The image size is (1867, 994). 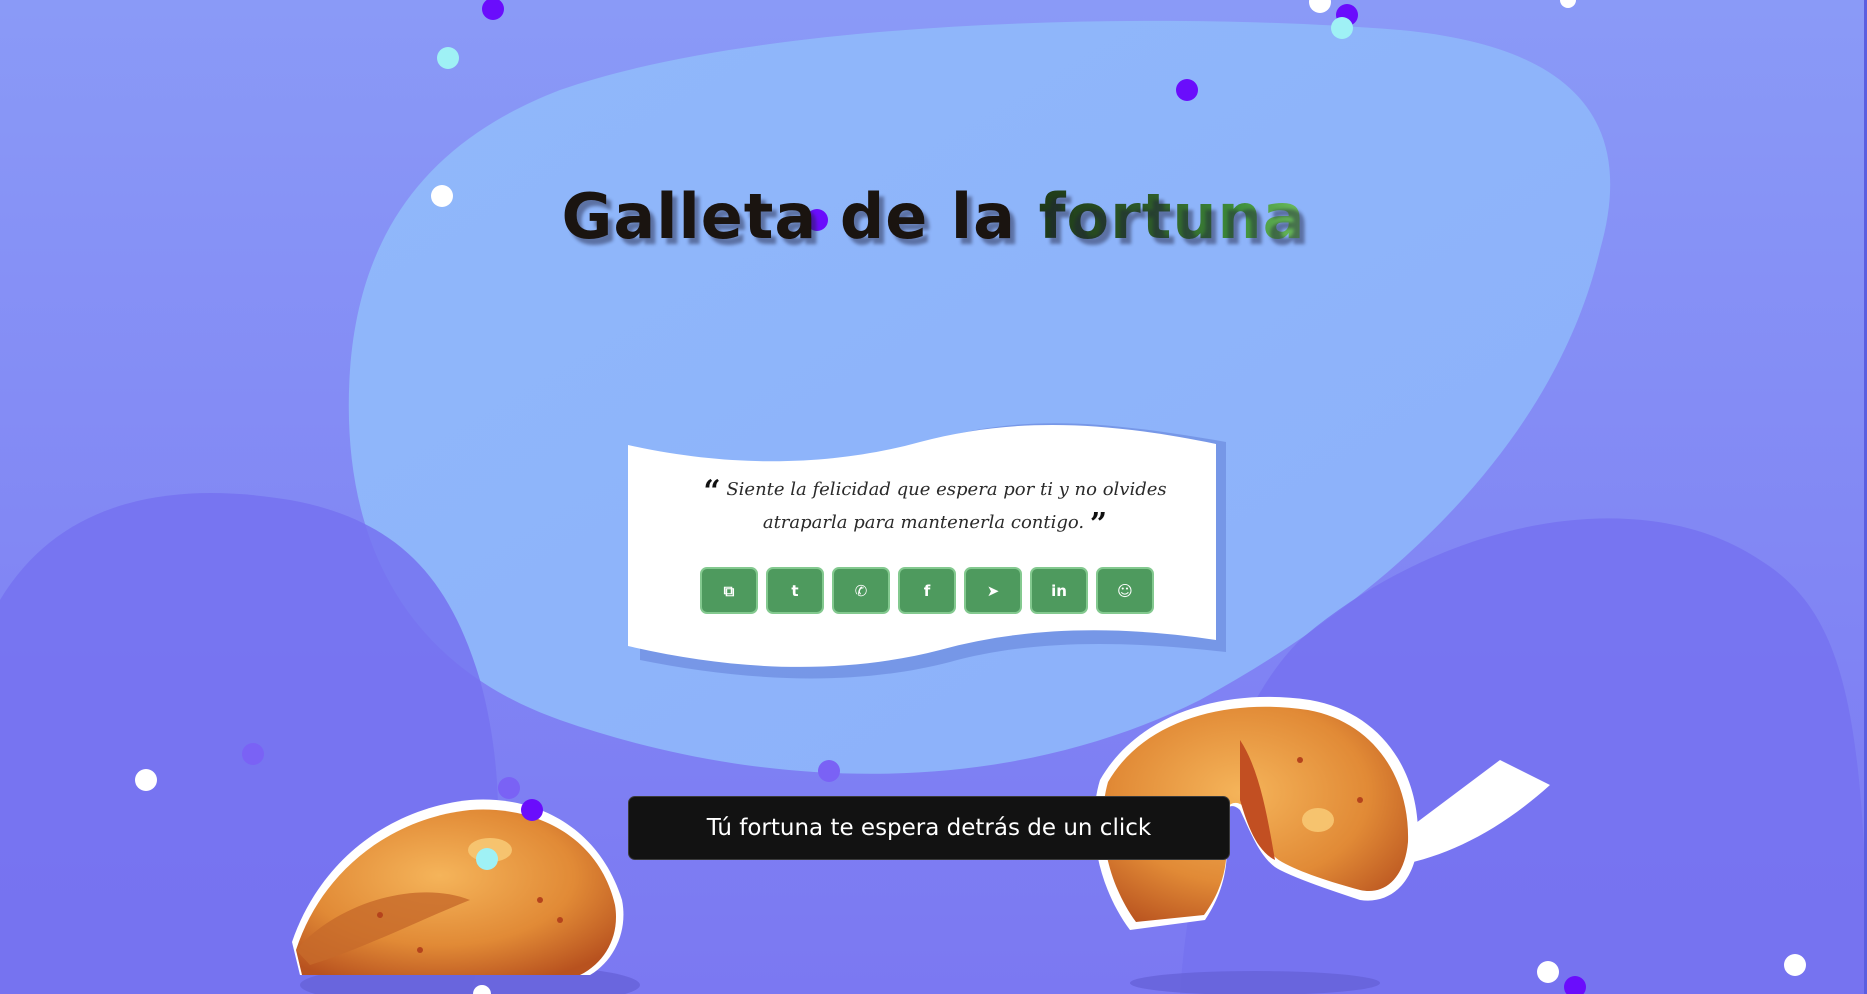 I want to click on open-fortune-button: Tú fortuna te espera detrás de un click, so click(x=929, y=828).